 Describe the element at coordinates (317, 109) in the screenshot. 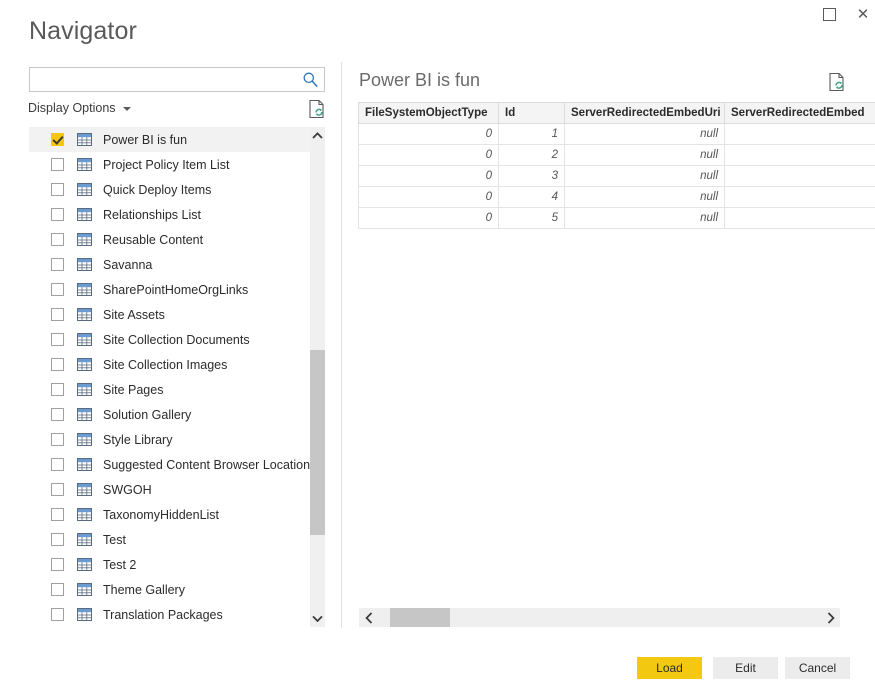

I see `refresh-preview-icon-left` at that location.